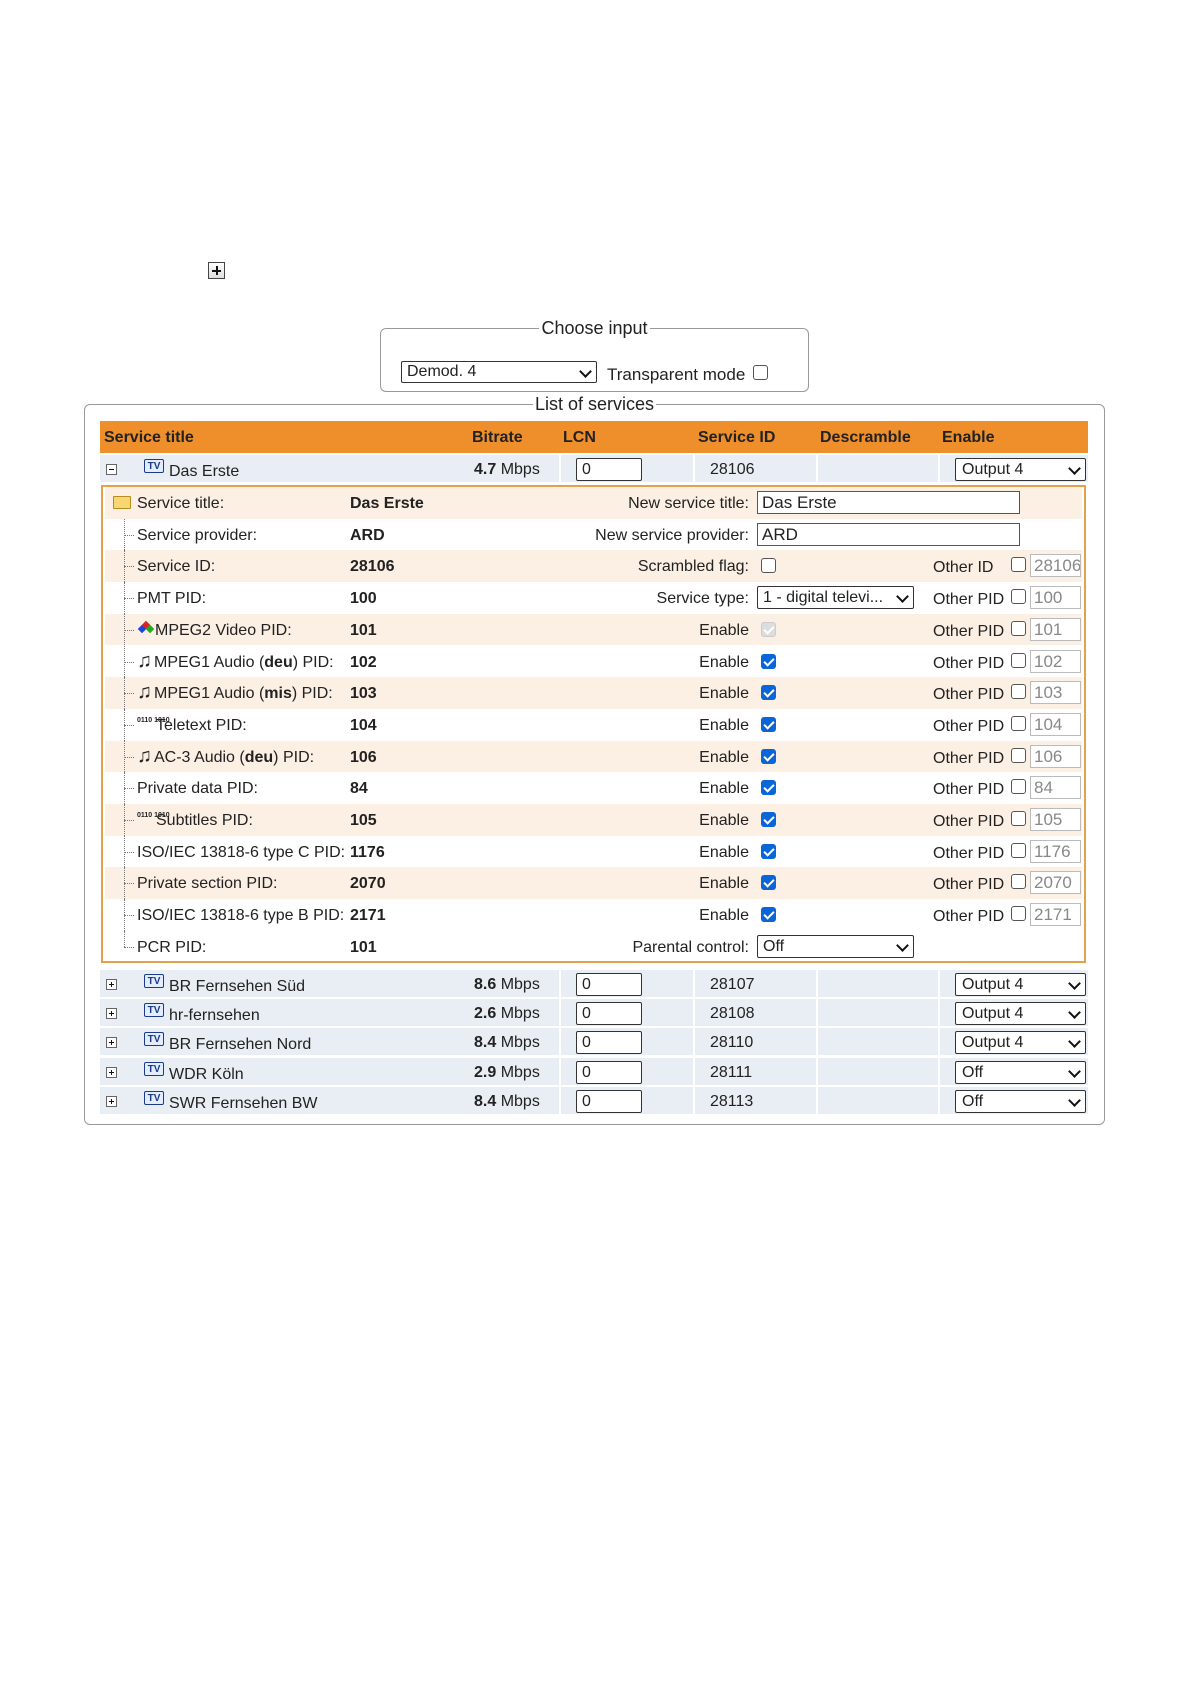 The height and width of the screenshot is (1685, 1192). What do you see at coordinates (1055, 756) in the screenshot?
I see `other-pid-input: 106` at bounding box center [1055, 756].